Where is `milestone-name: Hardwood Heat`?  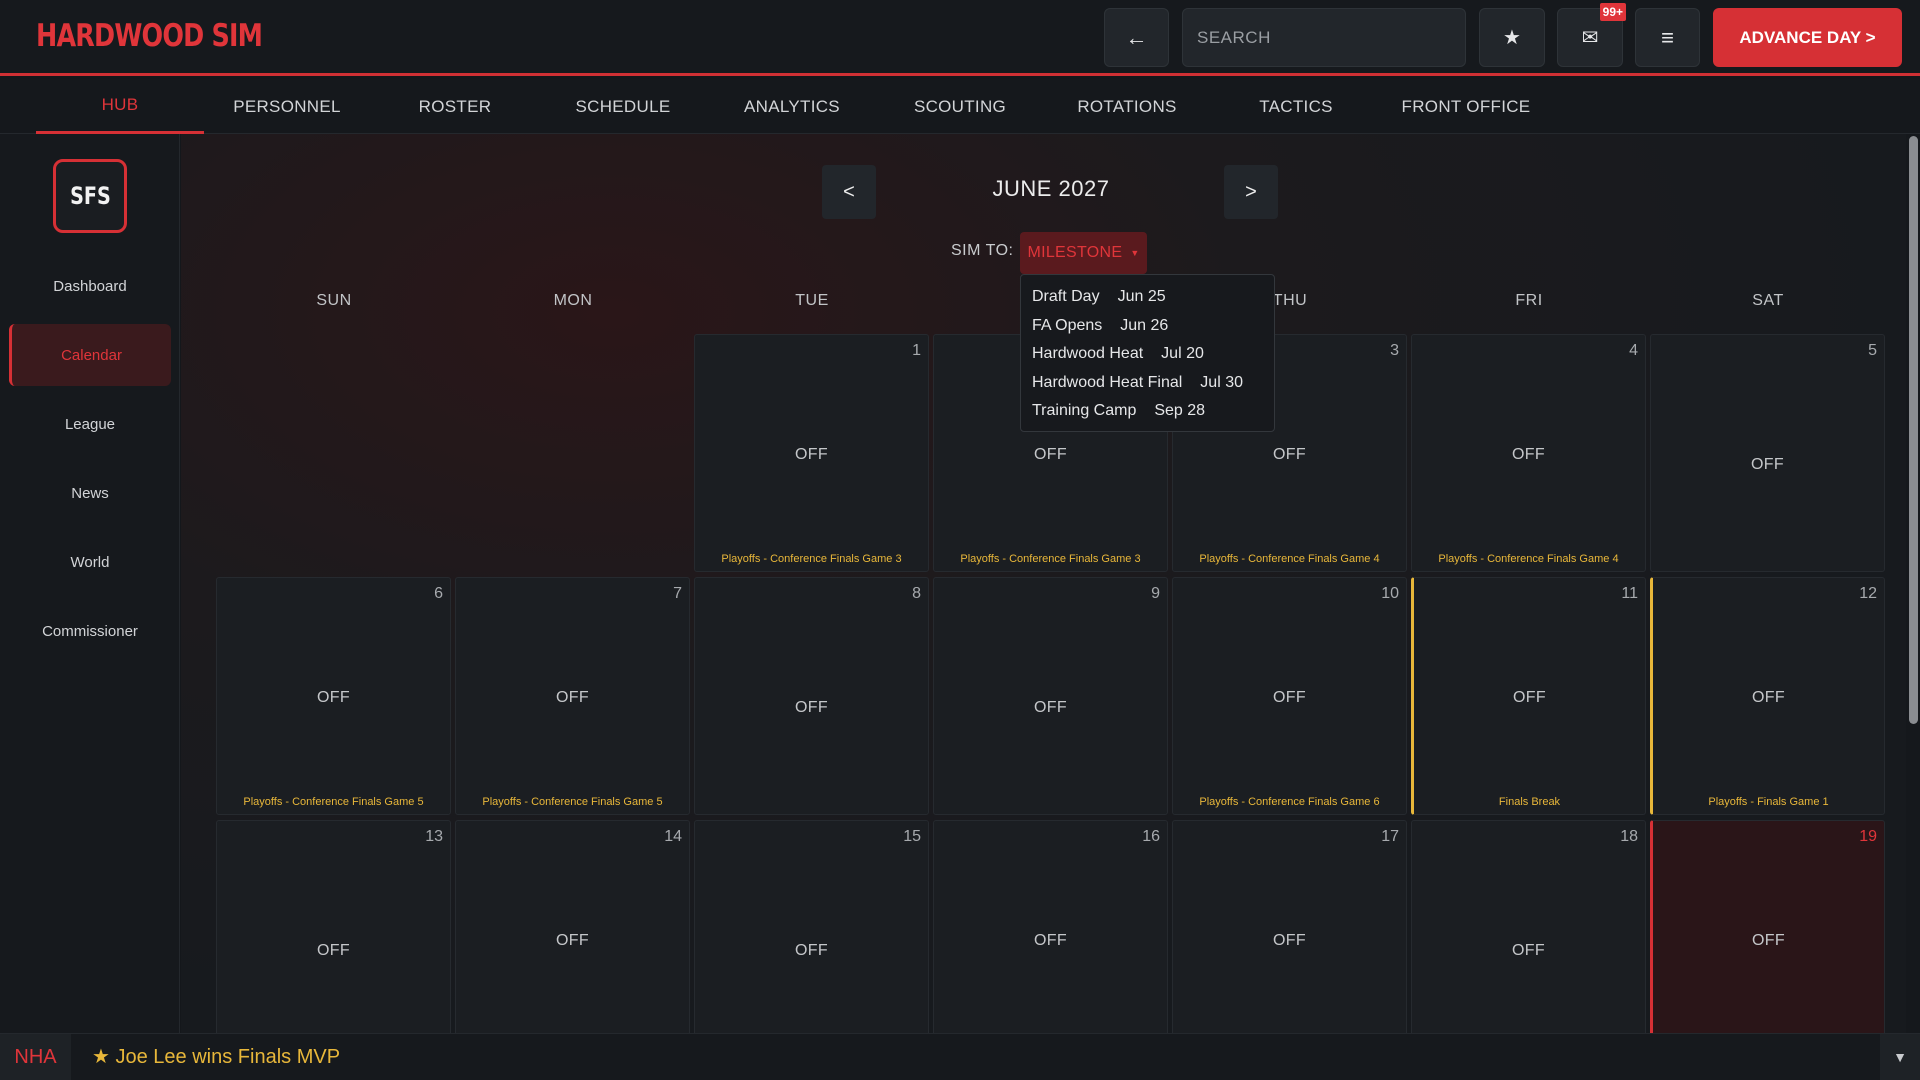 milestone-name: Hardwood Heat is located at coordinates (1088, 354).